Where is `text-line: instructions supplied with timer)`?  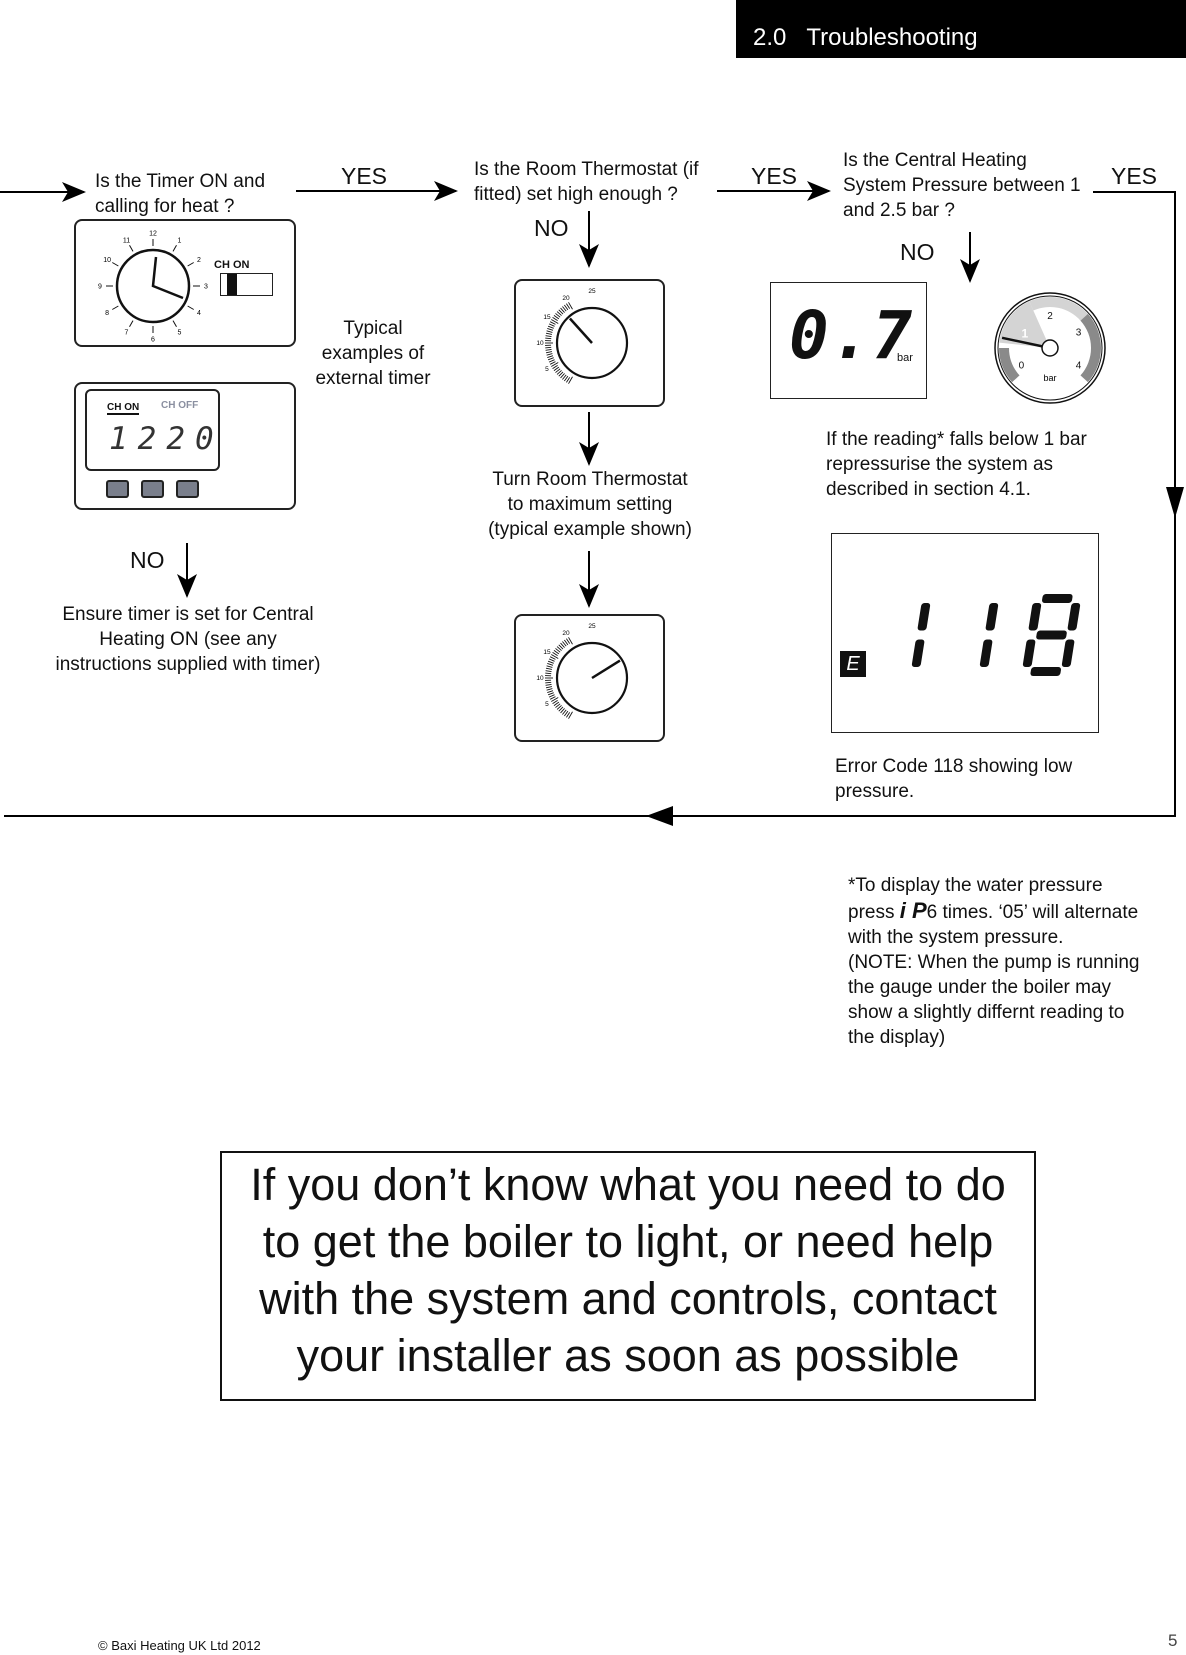
text-line: instructions supplied with timer) is located at coordinates (188, 664).